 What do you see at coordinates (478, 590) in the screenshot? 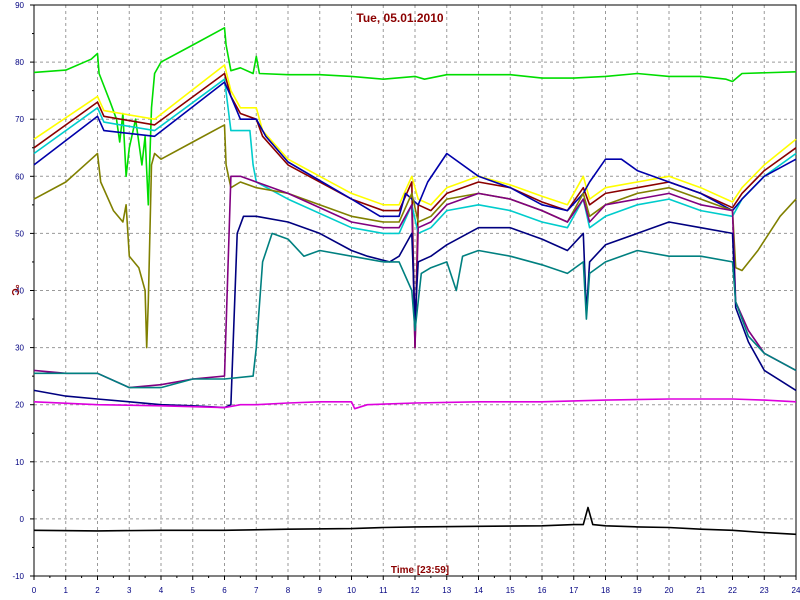
I see `x-tick-label: 14` at bounding box center [478, 590].